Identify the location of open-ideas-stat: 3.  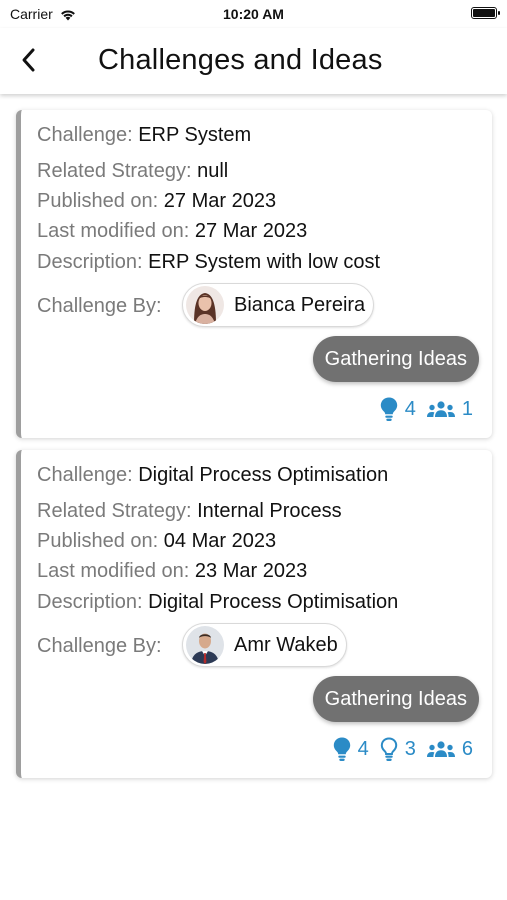
(397, 749).